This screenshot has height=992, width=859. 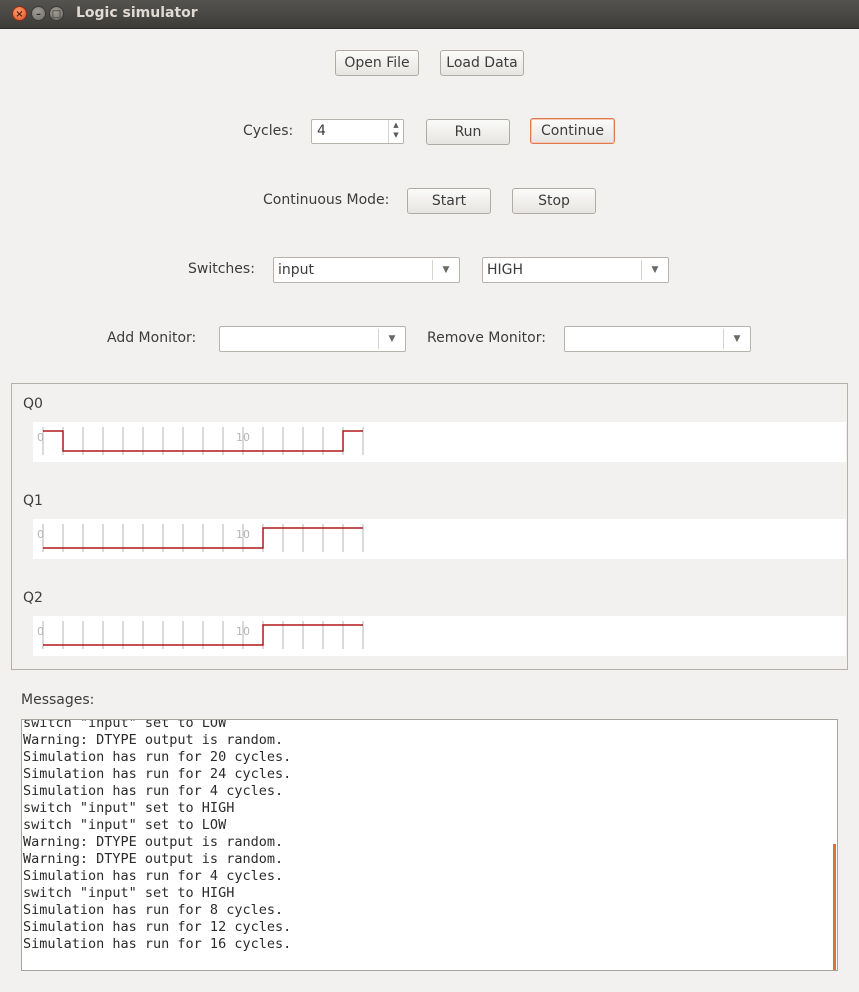 I want to click on switch-state-value: HIGH, so click(x=505, y=270).